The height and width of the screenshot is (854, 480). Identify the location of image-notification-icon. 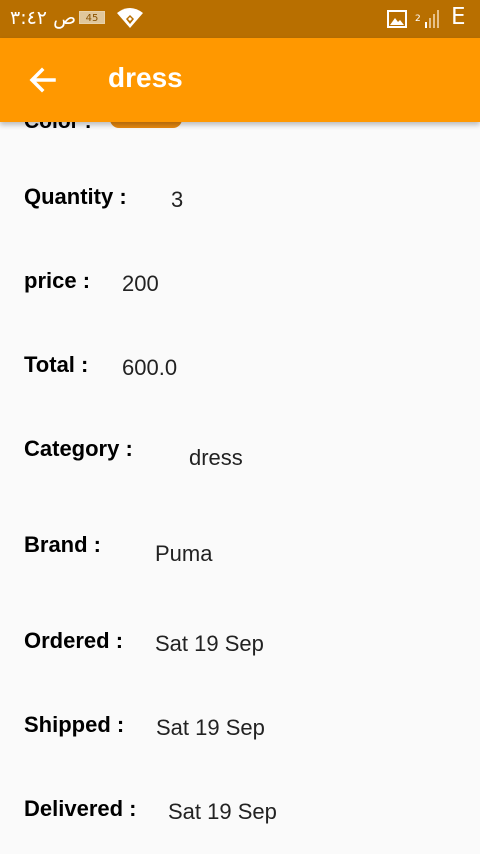
(397, 19).